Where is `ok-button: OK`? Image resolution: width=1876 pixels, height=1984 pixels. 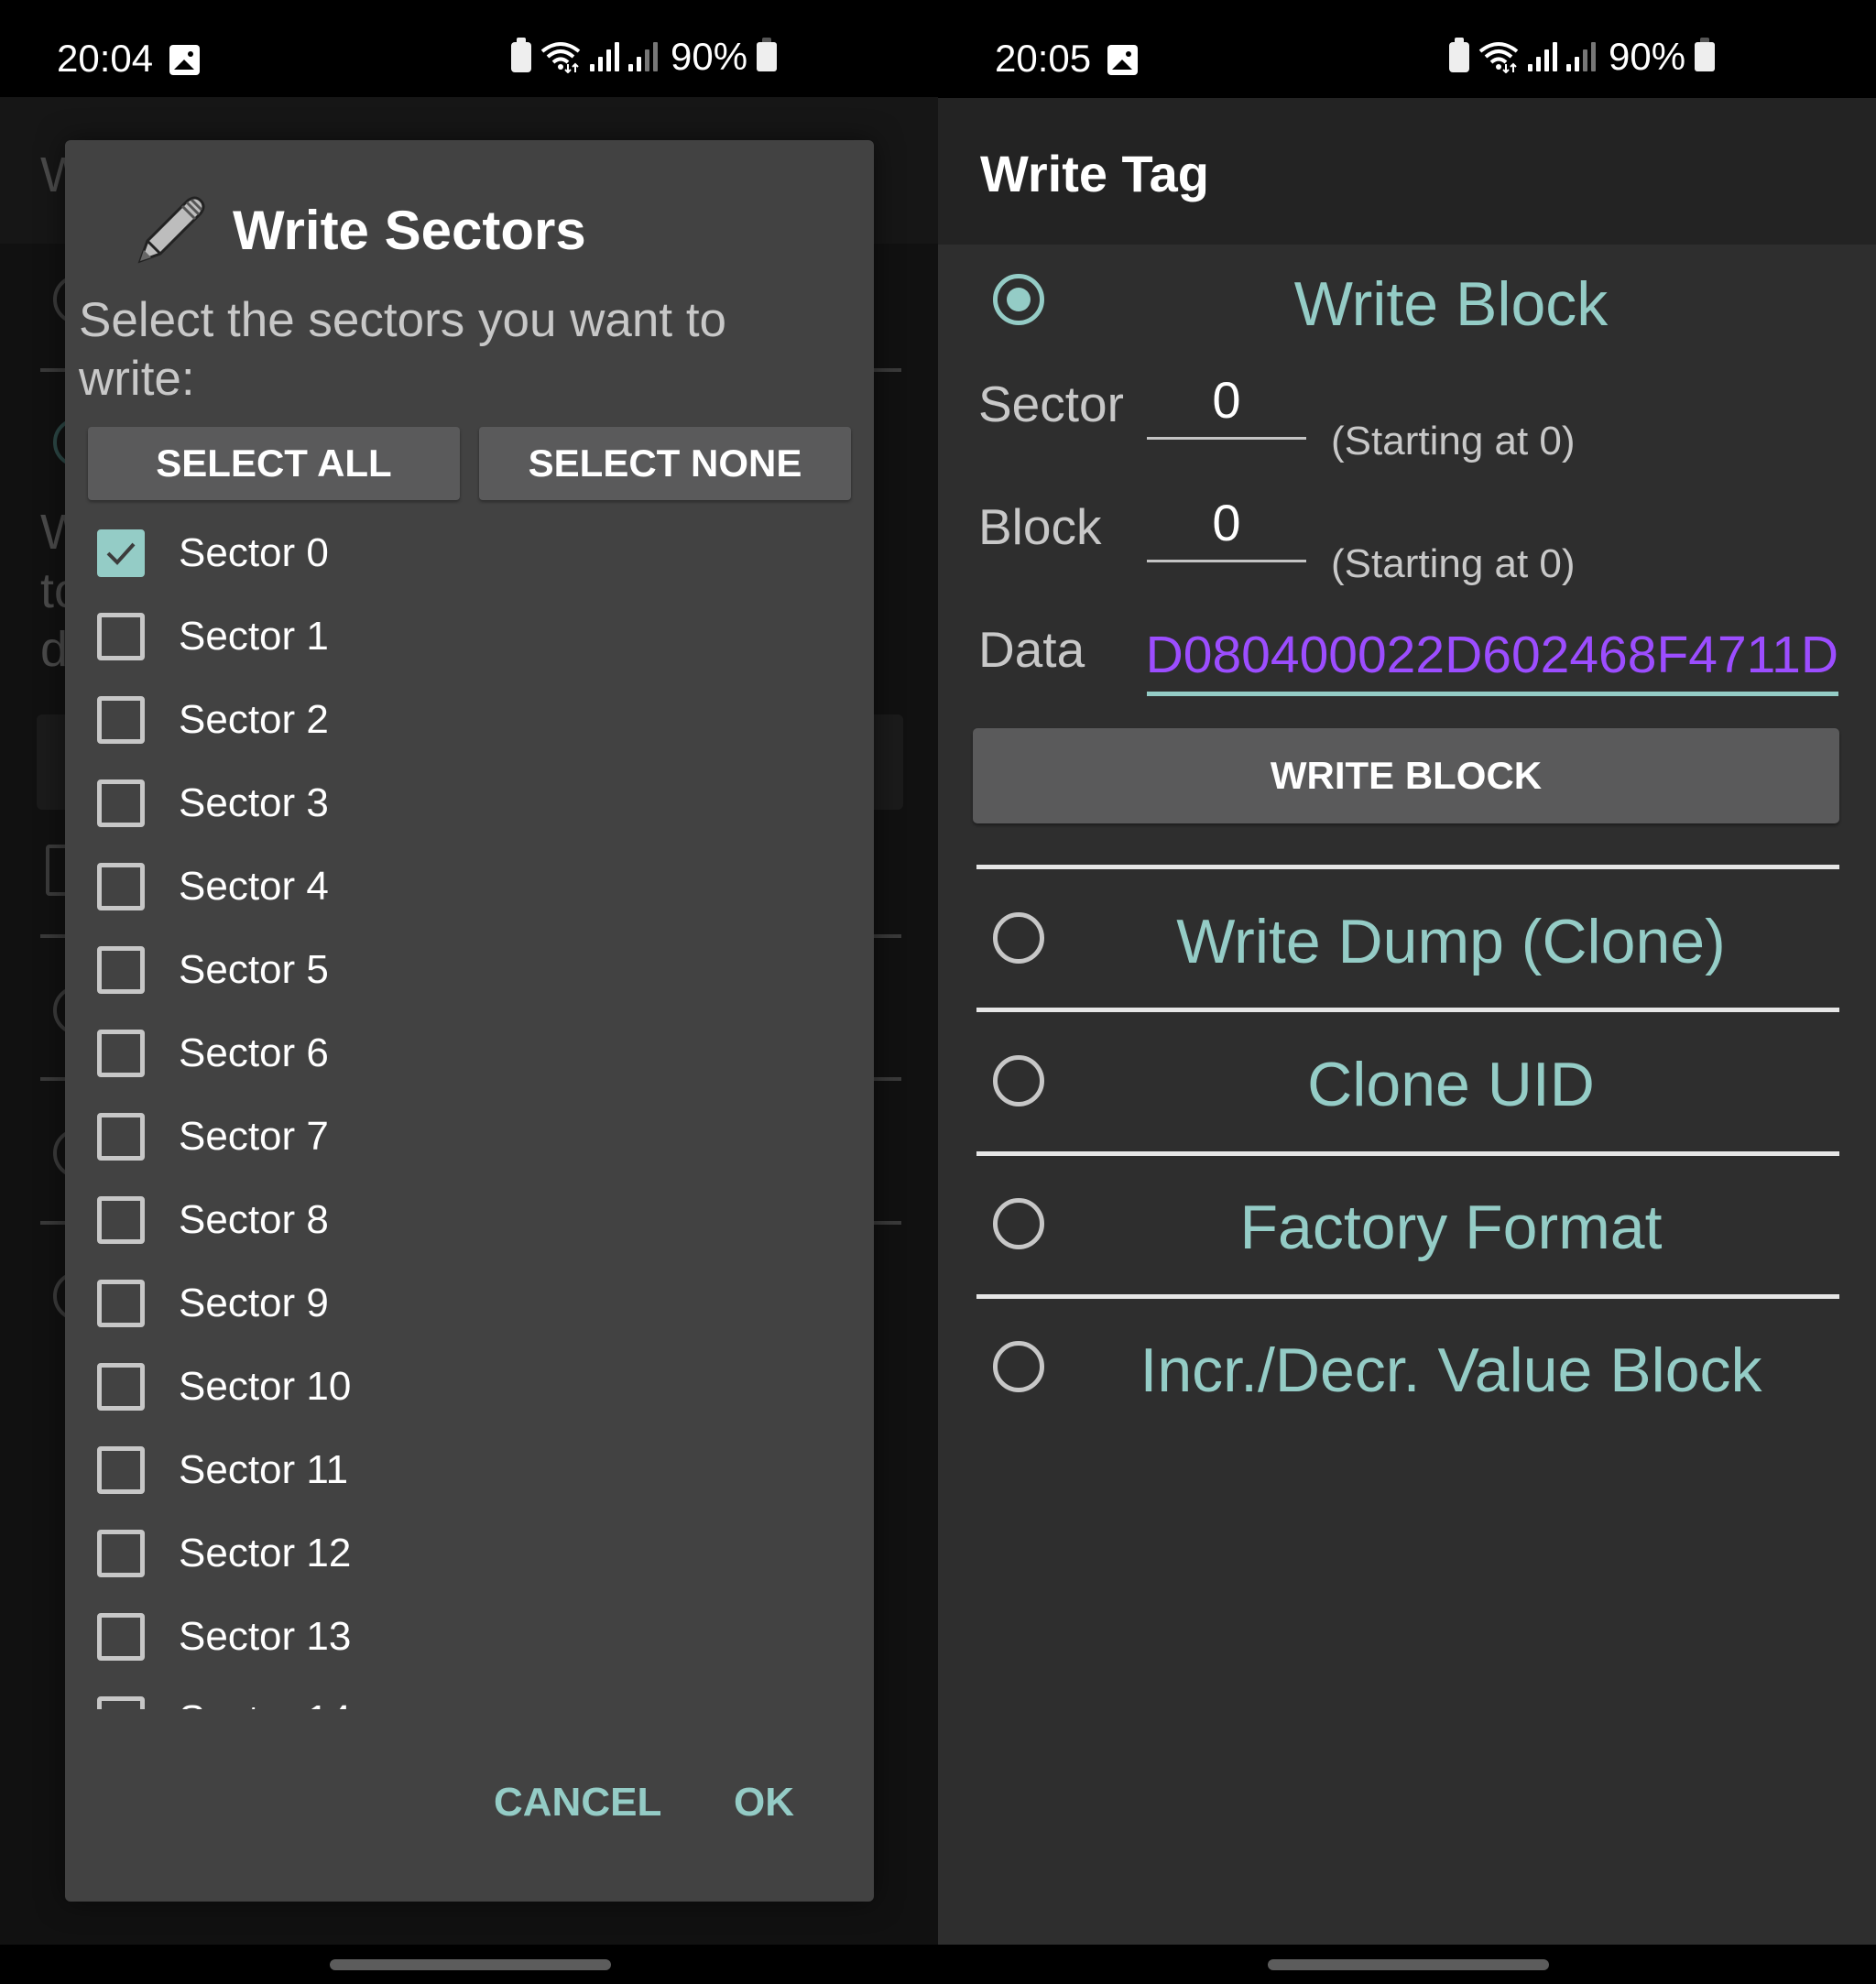
ok-button: OK is located at coordinates (764, 1803).